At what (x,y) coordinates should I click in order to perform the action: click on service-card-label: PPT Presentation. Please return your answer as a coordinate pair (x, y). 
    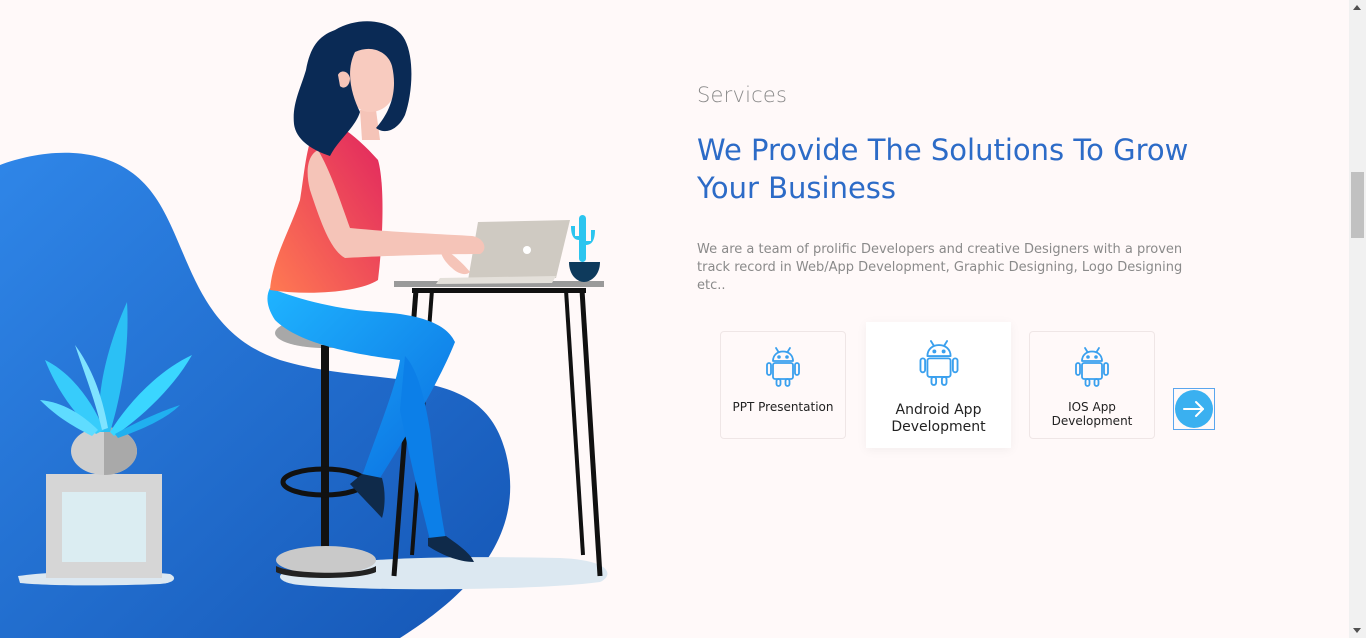
    Looking at the image, I should click on (783, 407).